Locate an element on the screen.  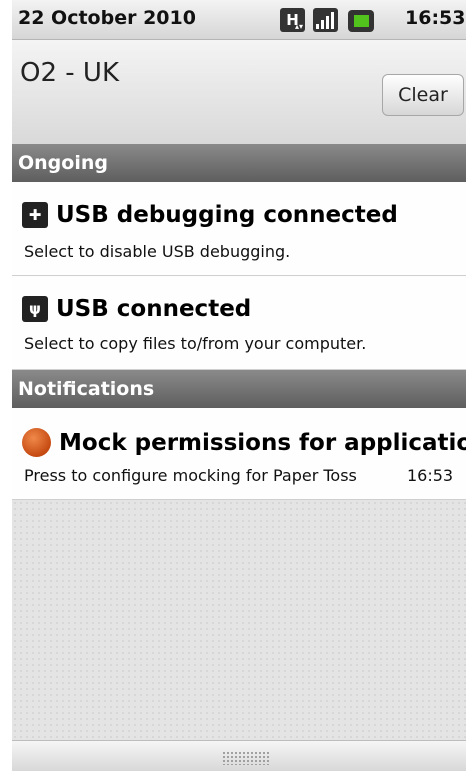
usb-debugging-subtitle: Select to disable USB debugging. is located at coordinates (157, 251).